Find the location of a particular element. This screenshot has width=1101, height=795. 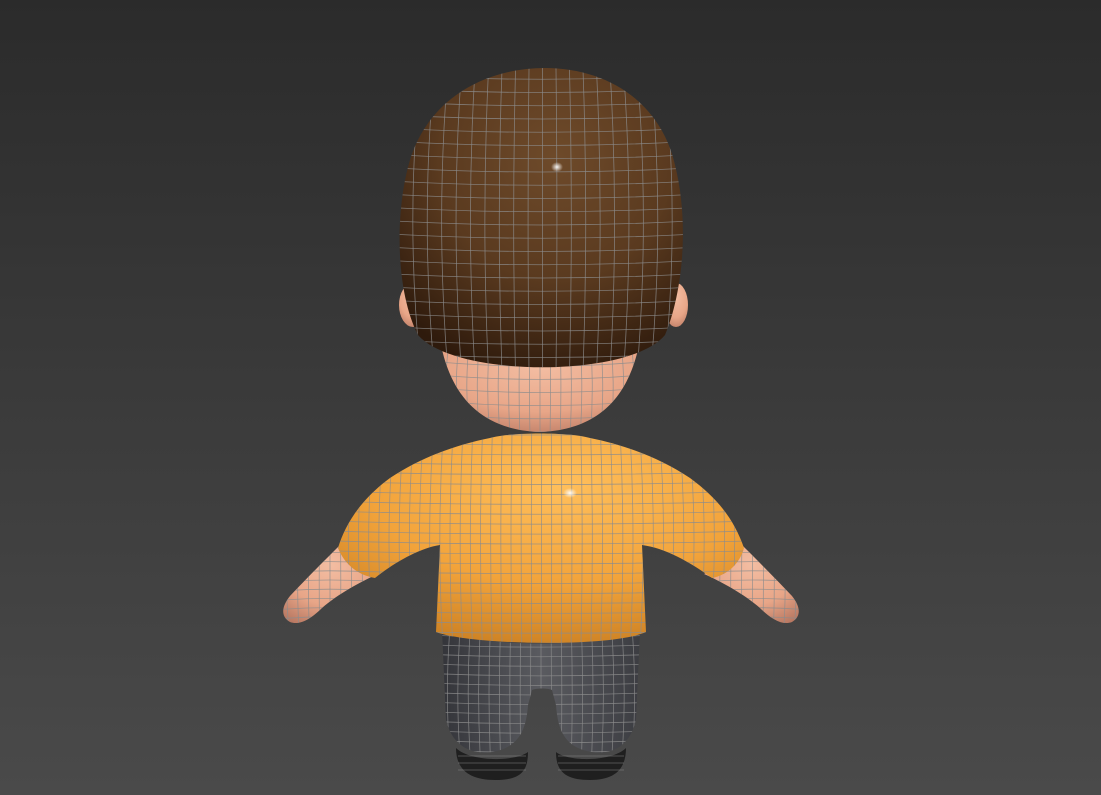

shirt-specular is located at coordinates (570, 493).